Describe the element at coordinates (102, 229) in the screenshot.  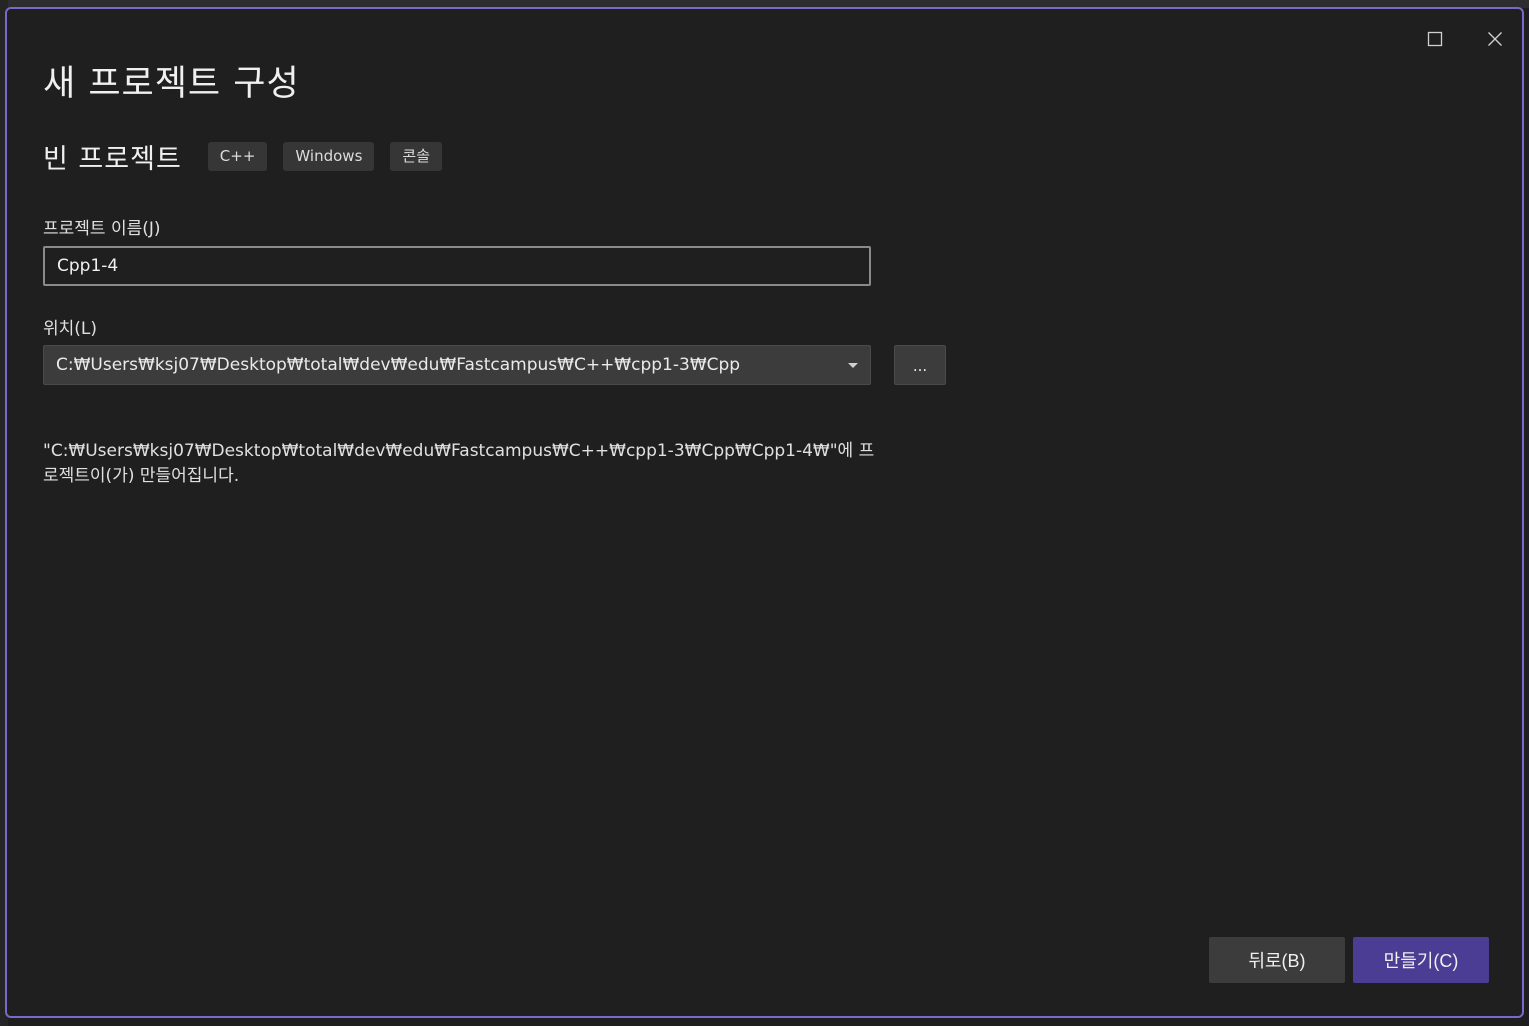
I see `project-name-label: 프로젝트 이름(J)` at that location.